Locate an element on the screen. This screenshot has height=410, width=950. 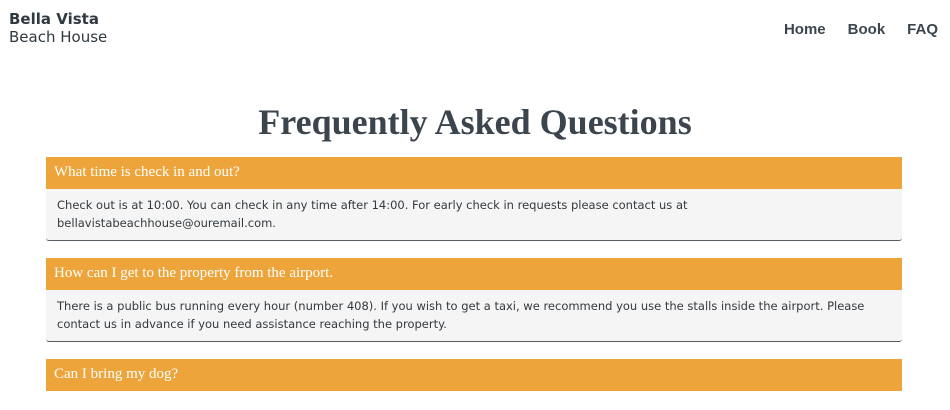
nav-link-home: Home is located at coordinates (805, 29).